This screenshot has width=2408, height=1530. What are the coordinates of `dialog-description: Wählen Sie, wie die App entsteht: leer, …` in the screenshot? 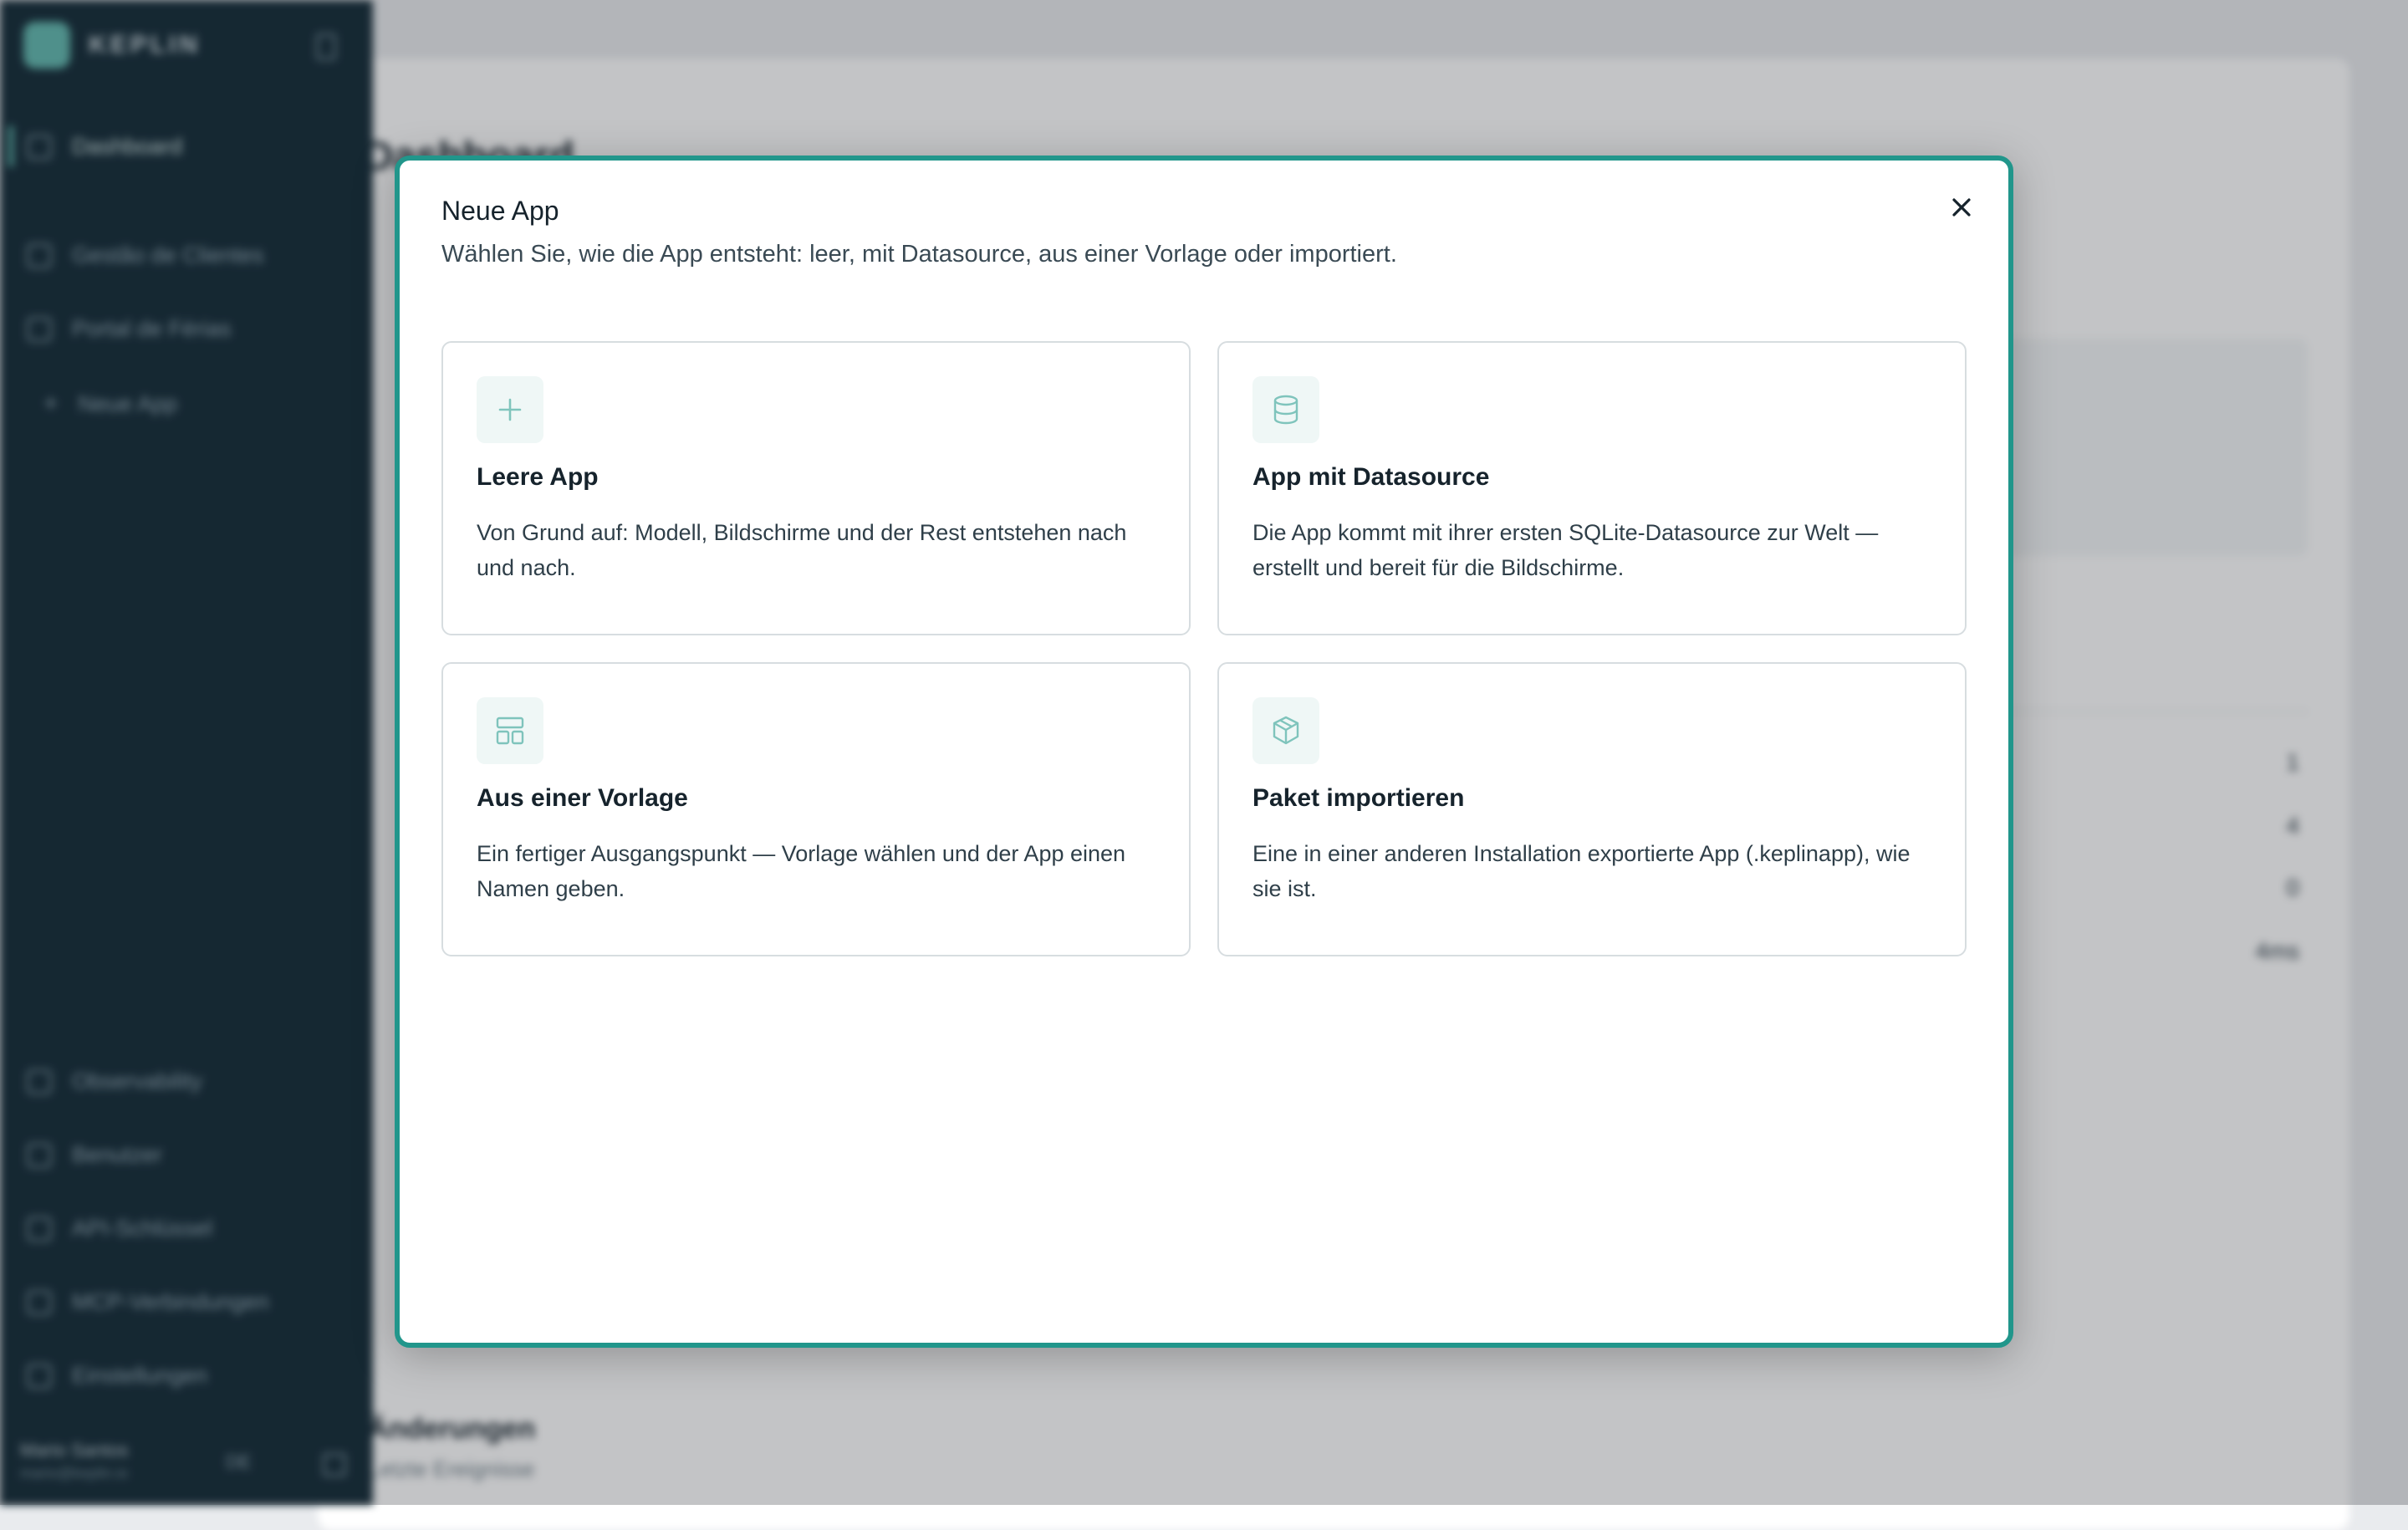 It's located at (919, 254).